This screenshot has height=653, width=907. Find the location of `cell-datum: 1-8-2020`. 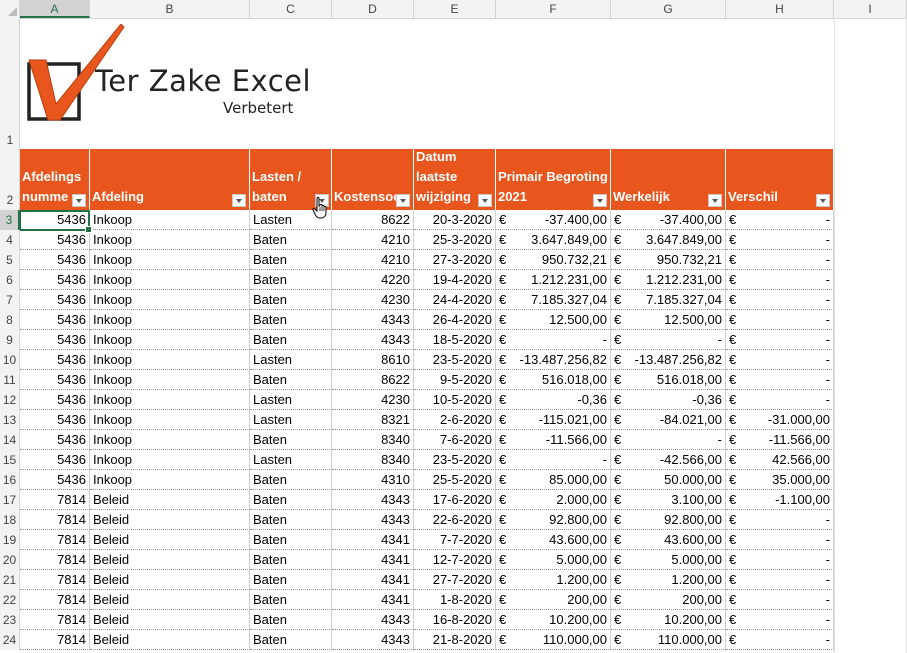

cell-datum: 1-8-2020 is located at coordinates (455, 600).